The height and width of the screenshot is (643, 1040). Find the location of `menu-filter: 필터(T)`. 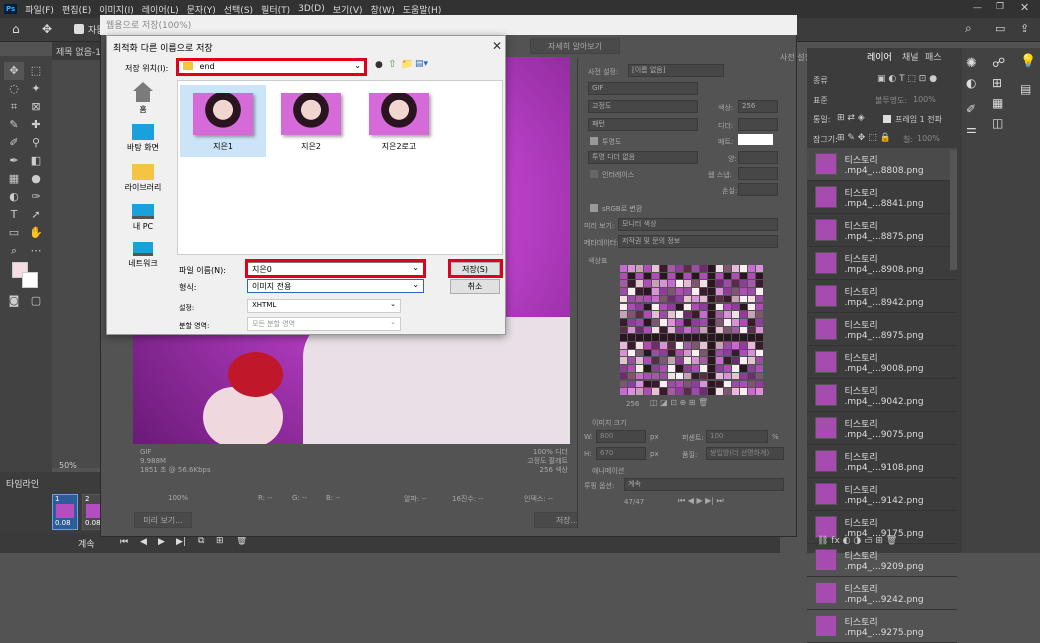

menu-filter: 필터(T) is located at coordinates (275, 9).